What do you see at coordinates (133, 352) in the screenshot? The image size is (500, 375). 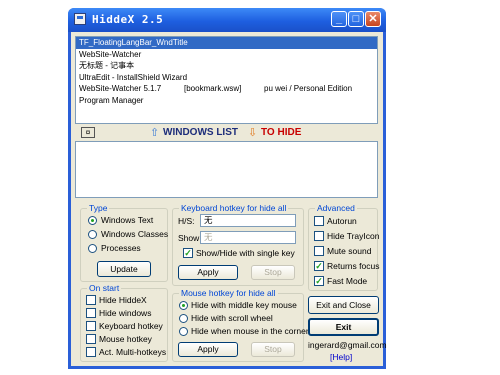 I see `multi-hotkeys-label: Act. Multi-hotkeys` at bounding box center [133, 352].